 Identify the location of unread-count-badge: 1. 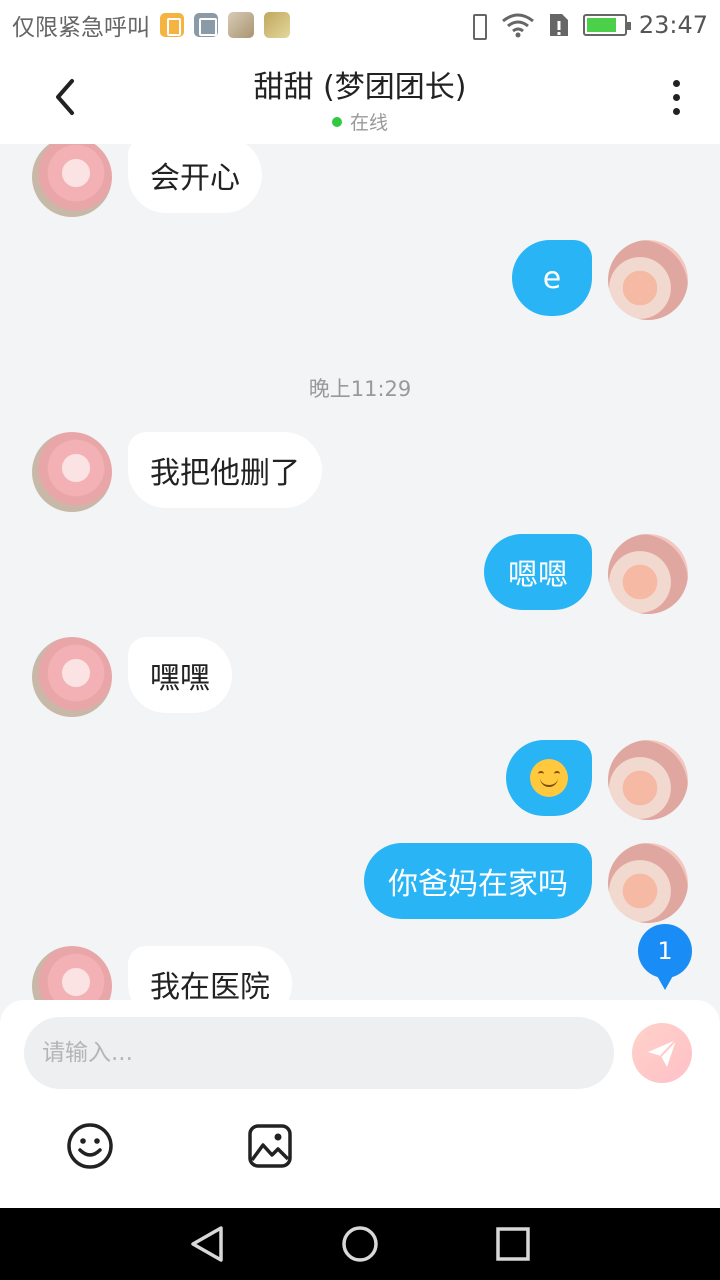
(665, 957).